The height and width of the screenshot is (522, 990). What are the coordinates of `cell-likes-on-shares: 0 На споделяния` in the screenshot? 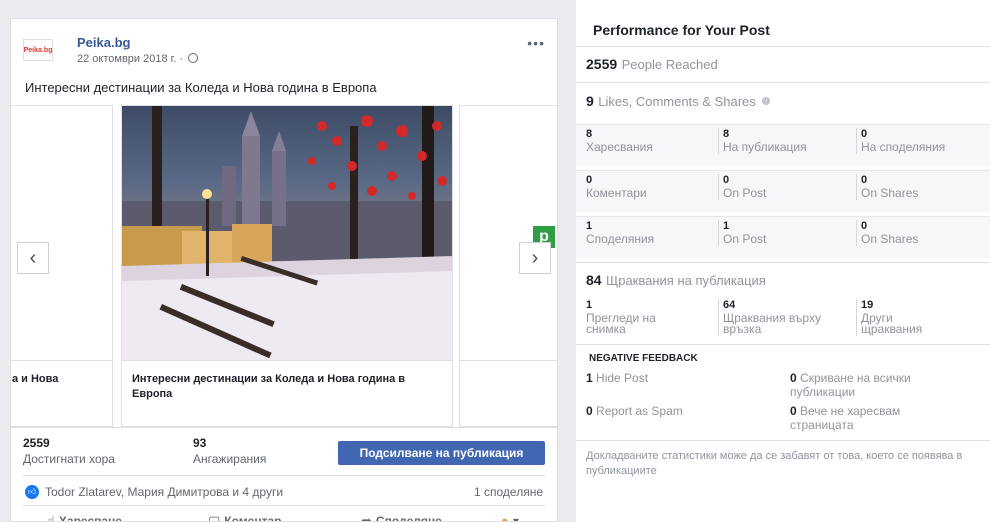 It's located at (900, 141).